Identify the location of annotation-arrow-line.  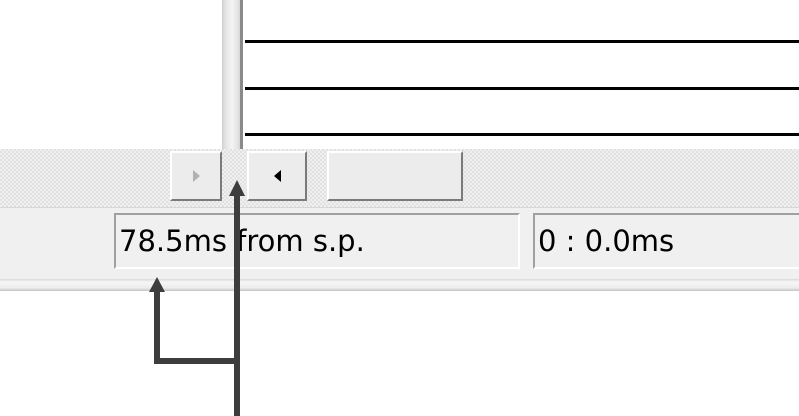
(197, 352).